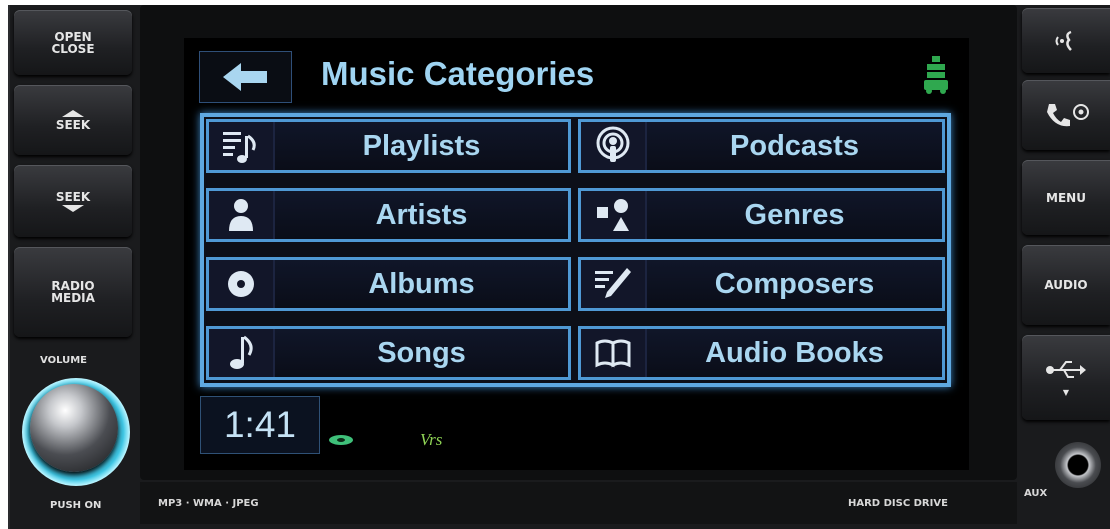 This screenshot has width=1110, height=529. I want to click on category-playlists: Playlists, so click(388, 146).